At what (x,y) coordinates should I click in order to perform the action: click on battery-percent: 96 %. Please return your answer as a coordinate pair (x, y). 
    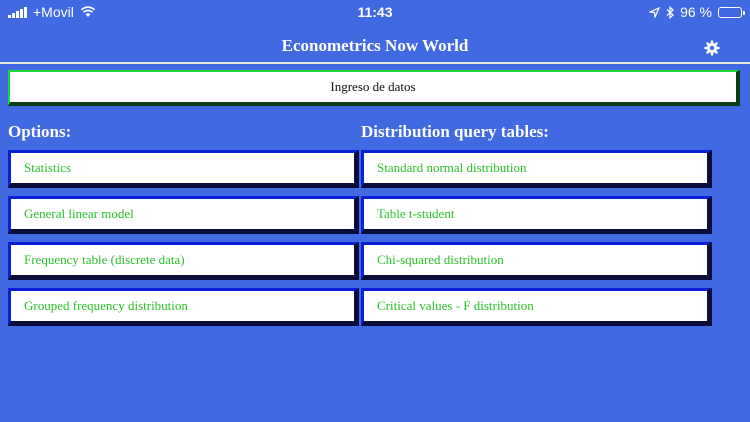
    Looking at the image, I should click on (696, 12).